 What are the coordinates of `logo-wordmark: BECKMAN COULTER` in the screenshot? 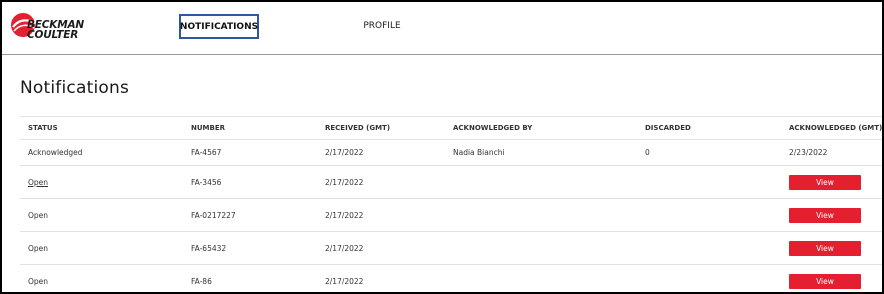 It's located at (55, 30).